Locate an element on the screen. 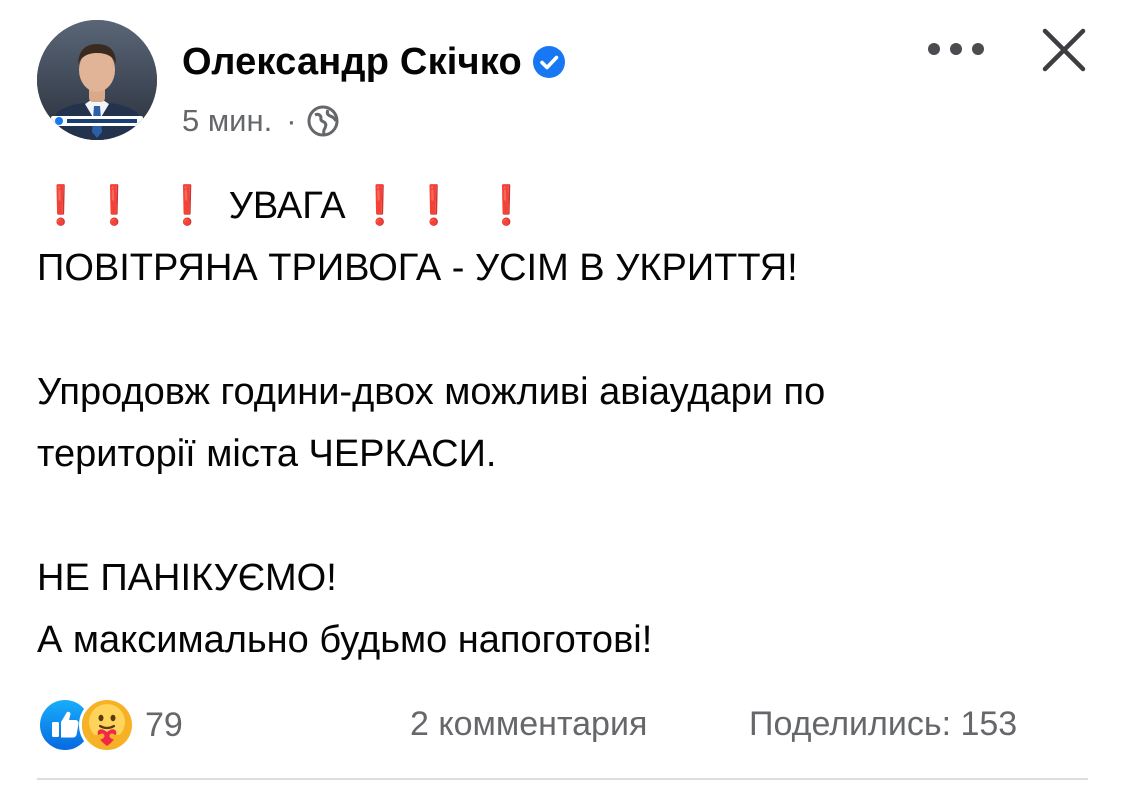 Image resolution: width=1125 pixels, height=791 pixels. reactions-summary: 79 is located at coordinates (110, 725).